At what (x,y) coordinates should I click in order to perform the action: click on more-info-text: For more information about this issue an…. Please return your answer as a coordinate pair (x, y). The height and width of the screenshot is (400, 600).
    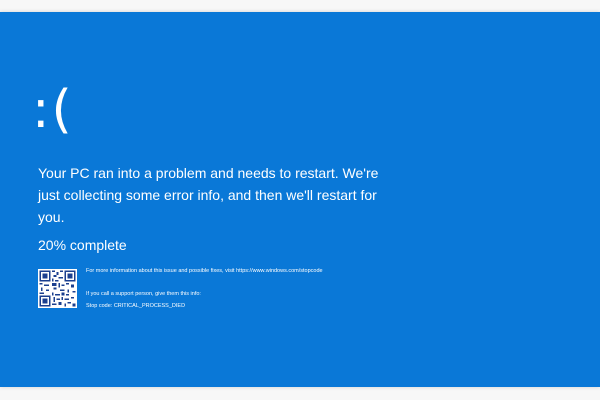
    Looking at the image, I should click on (204, 271).